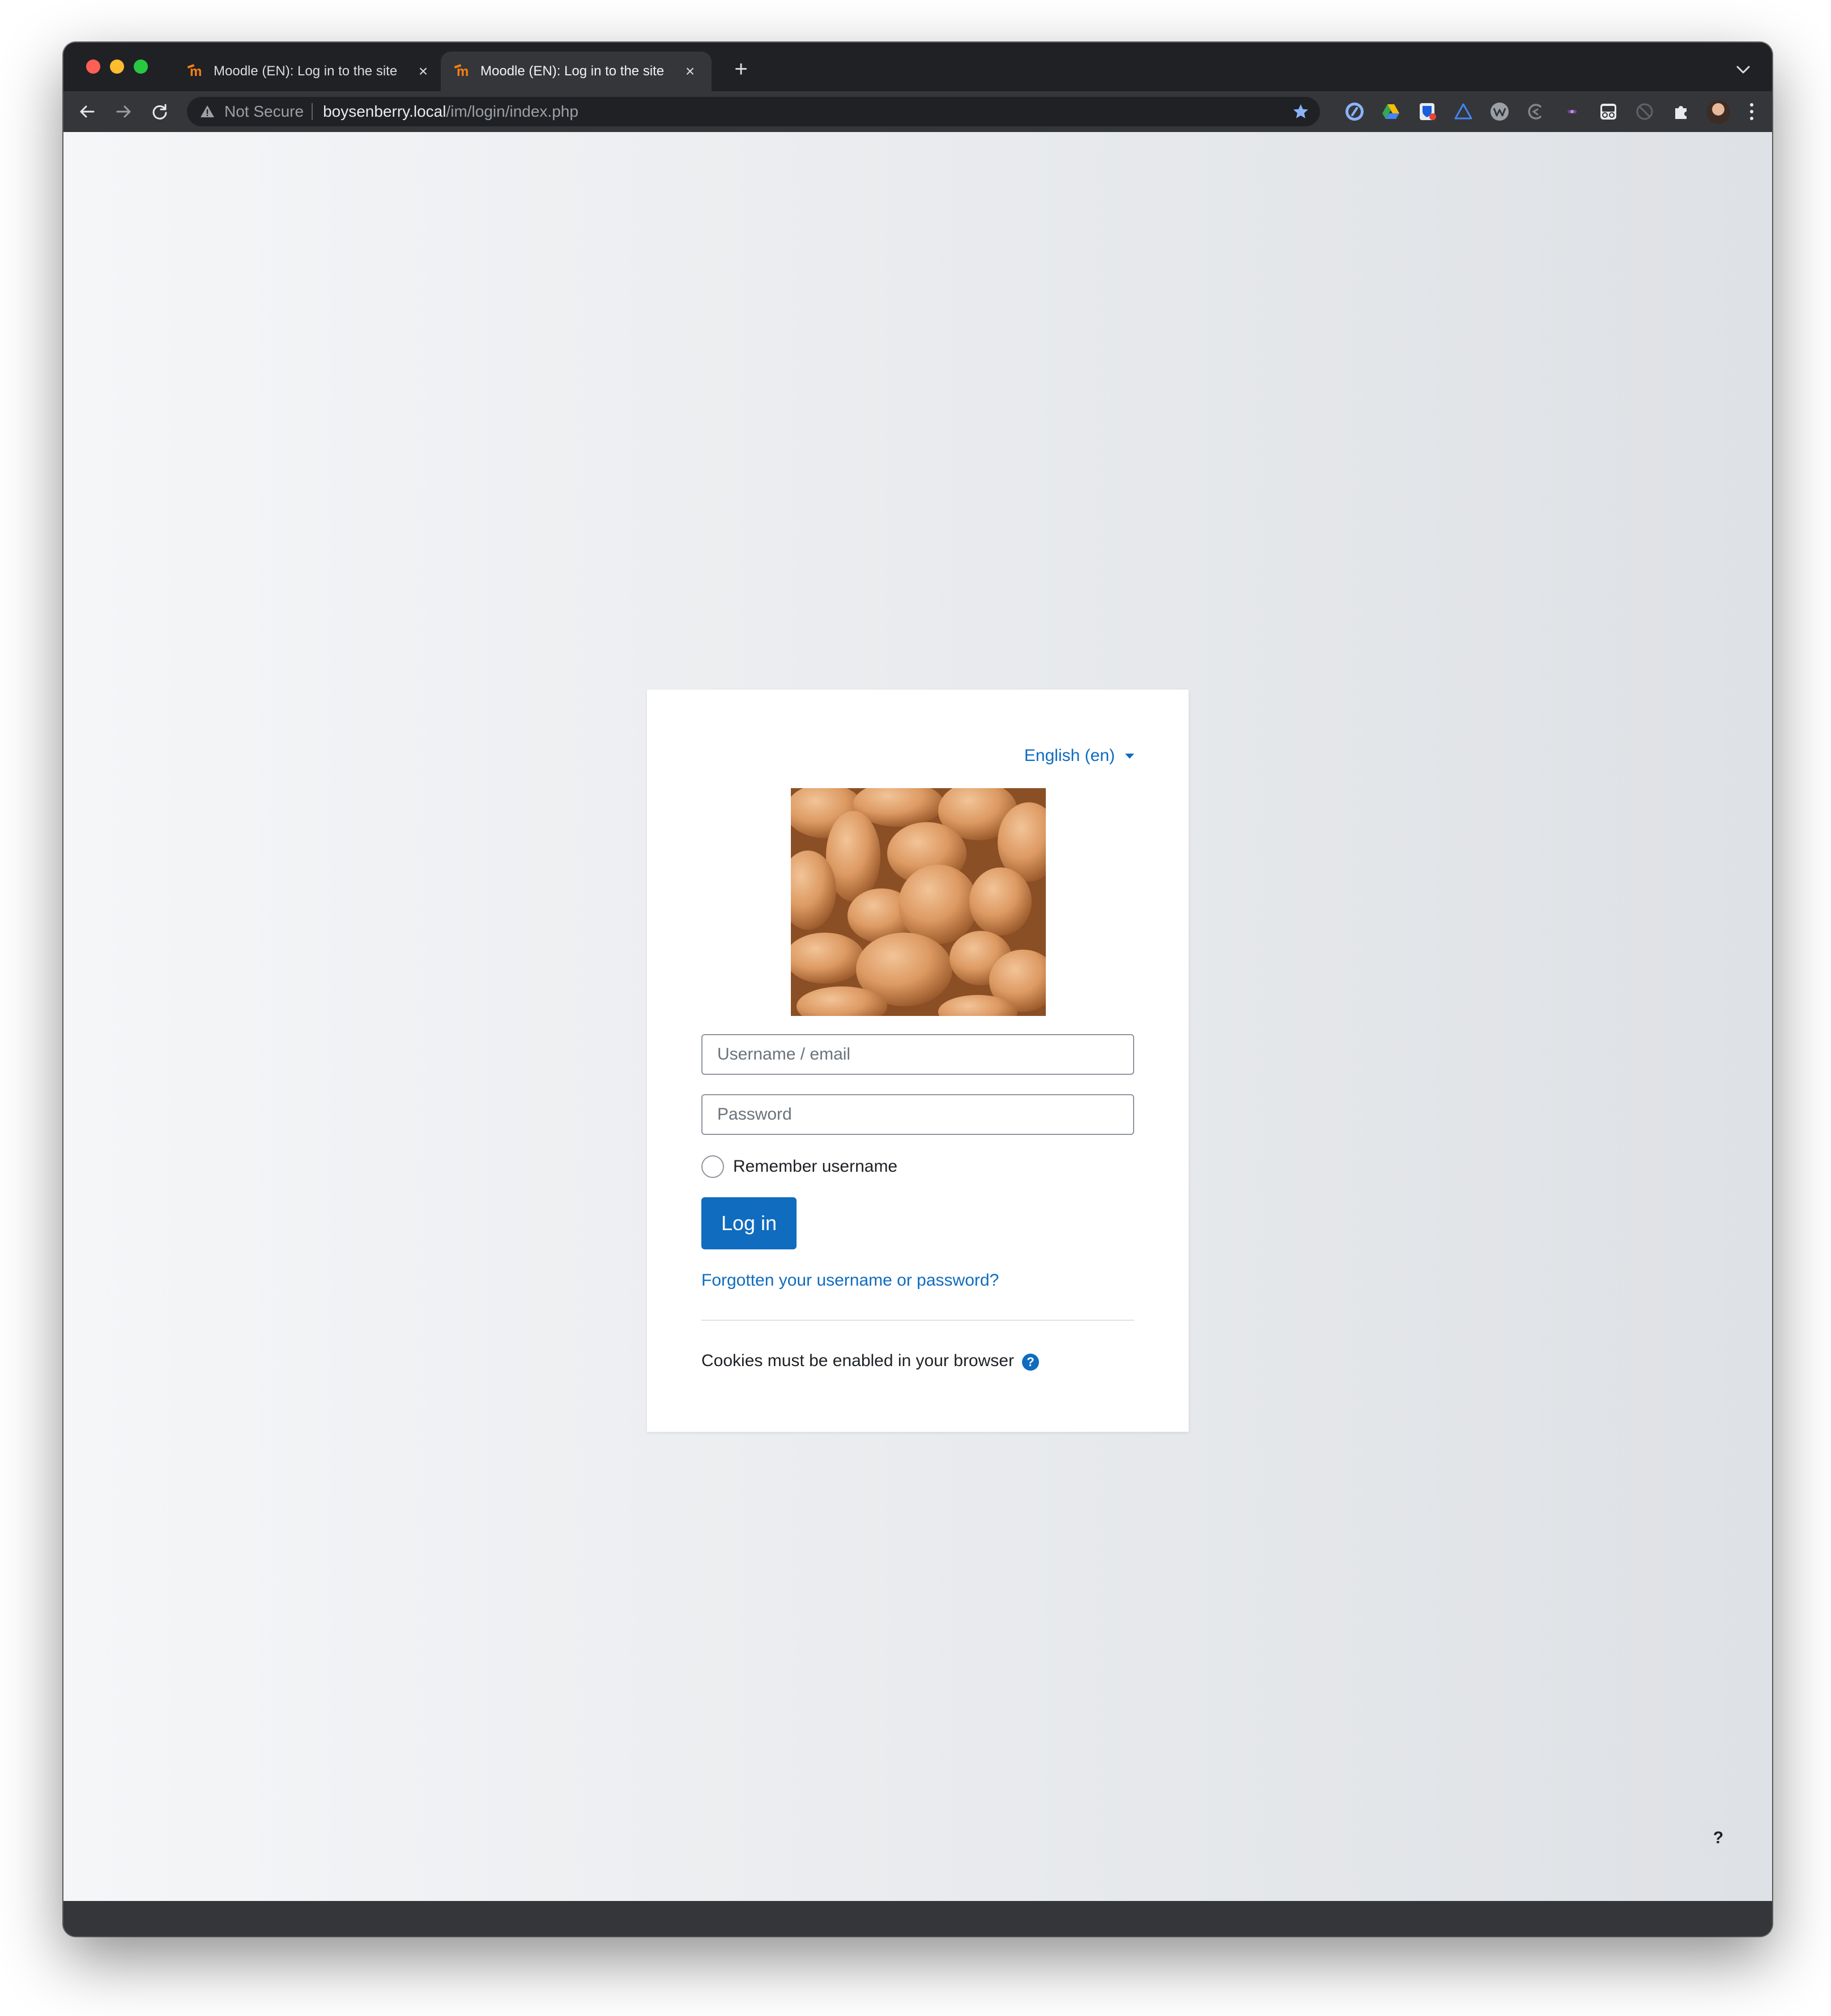 The image size is (1831, 2016). Describe the element at coordinates (850, 1281) in the screenshot. I see `forgot-password-link: Forgotten your username or password?` at that location.